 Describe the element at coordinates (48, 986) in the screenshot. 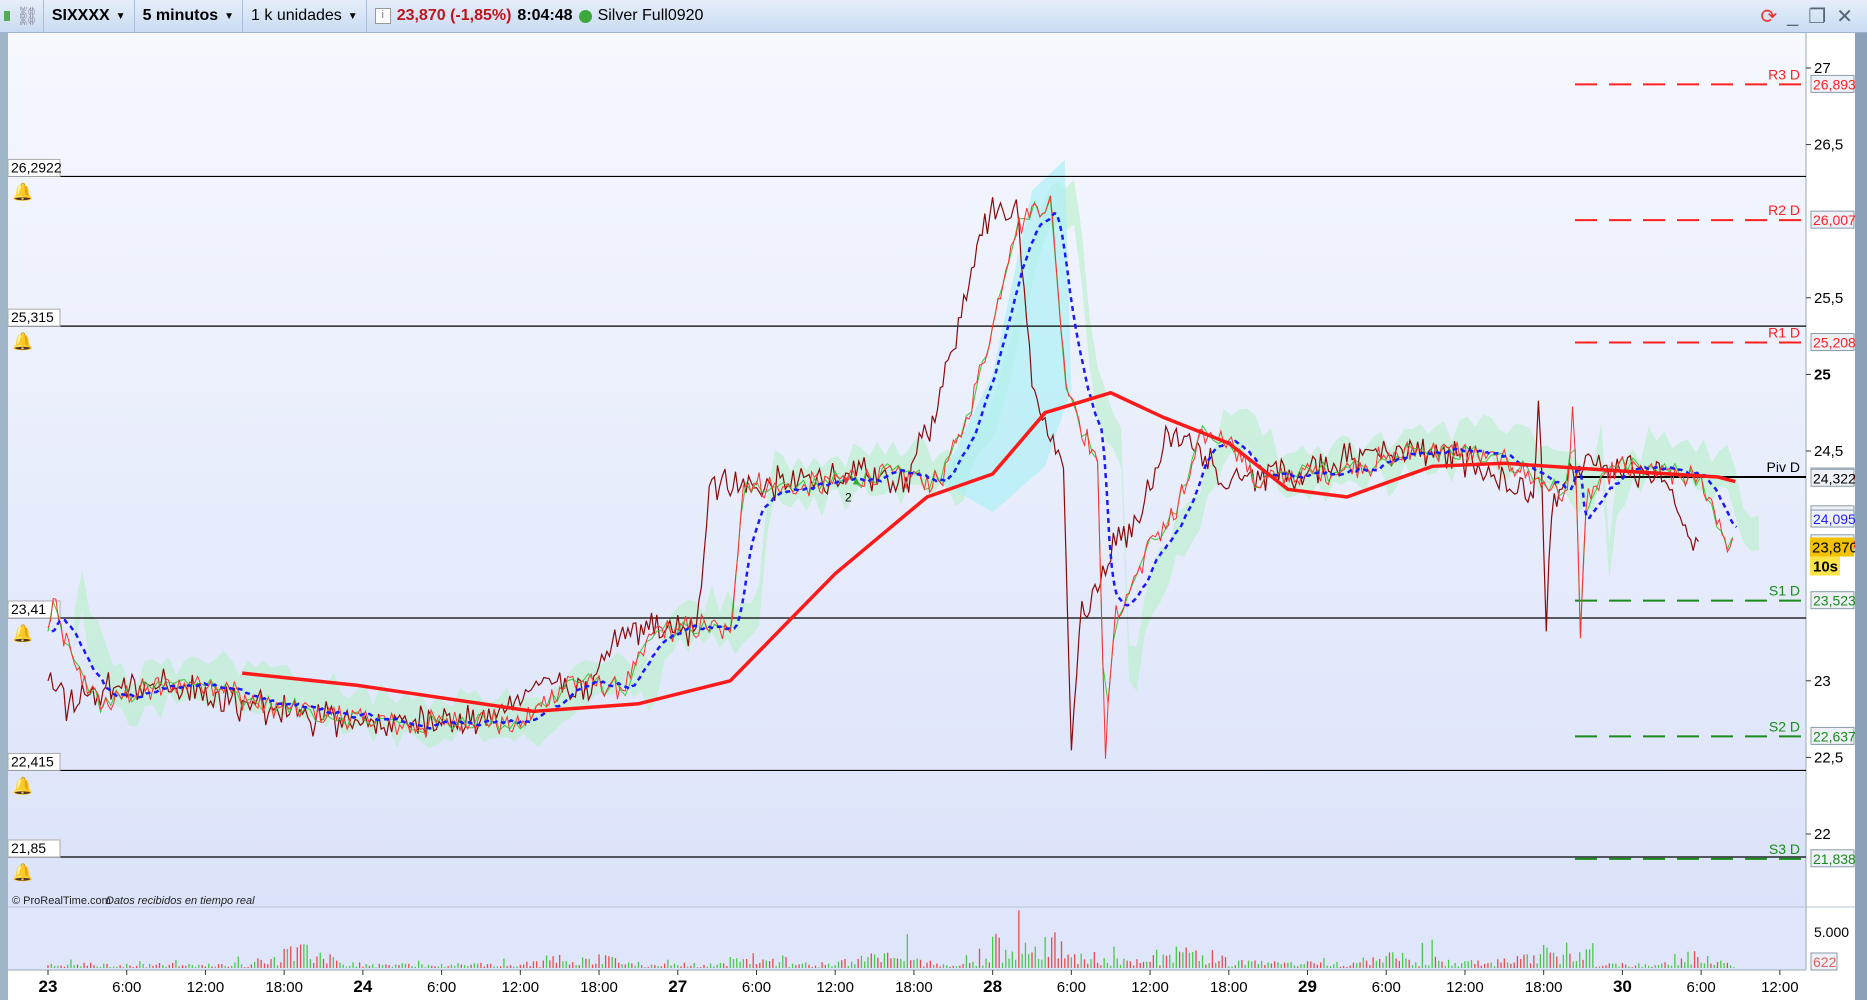

I see `x-tick-label: 23` at that location.